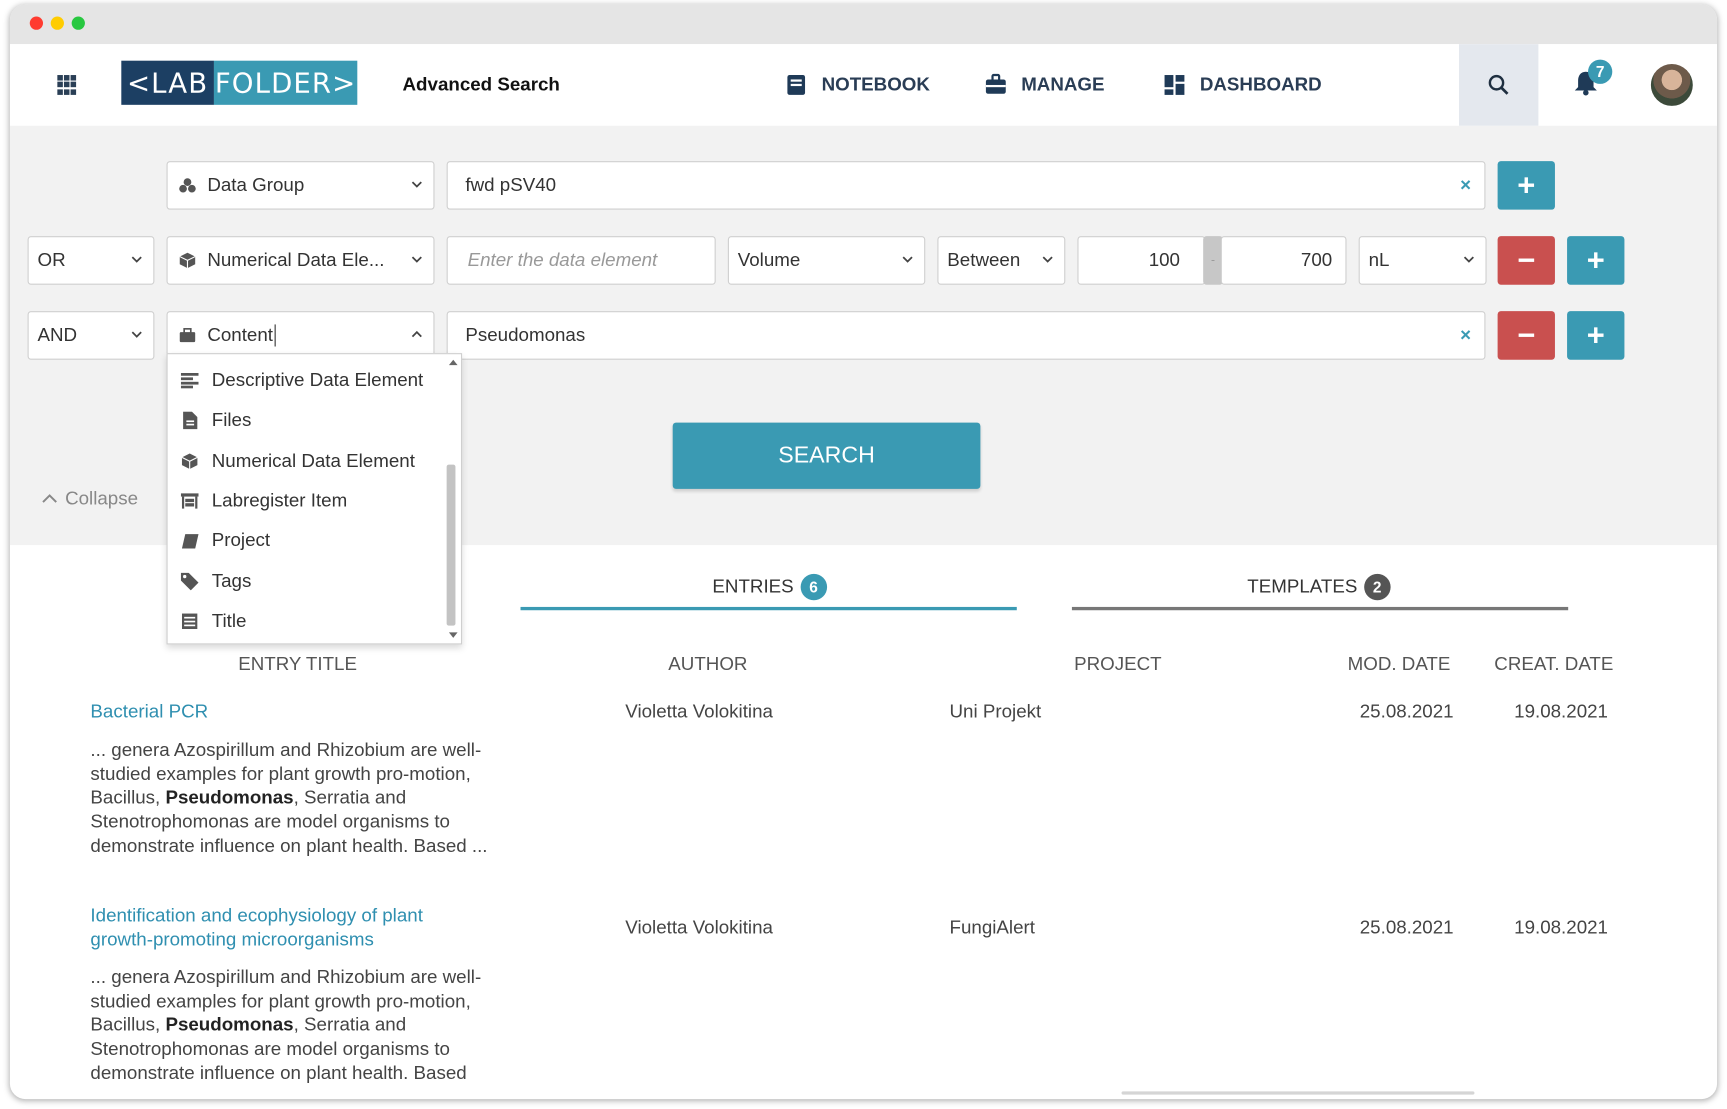 The image size is (1727, 1109). What do you see at coordinates (91, 260) in the screenshot?
I see `row2-operator-select: OR` at bounding box center [91, 260].